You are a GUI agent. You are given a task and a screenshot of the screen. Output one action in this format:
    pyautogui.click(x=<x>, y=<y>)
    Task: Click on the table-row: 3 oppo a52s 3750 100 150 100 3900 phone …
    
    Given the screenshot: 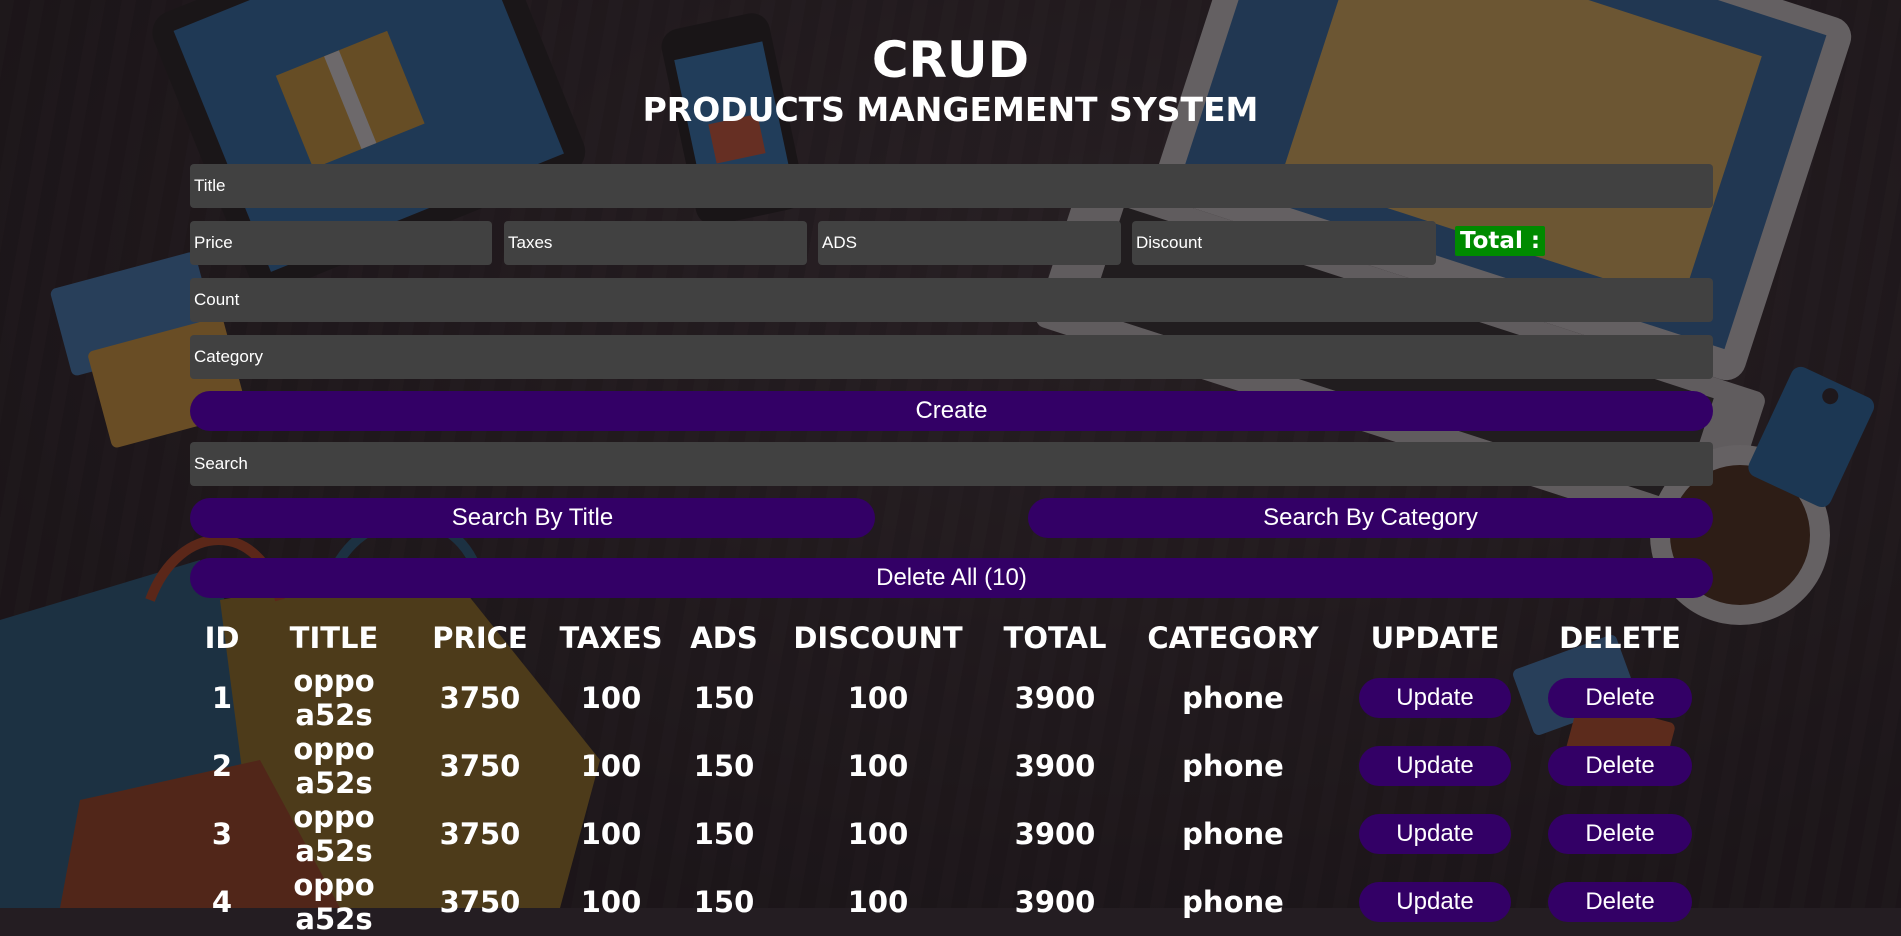 What is the action you would take?
    pyautogui.click(x=950, y=834)
    